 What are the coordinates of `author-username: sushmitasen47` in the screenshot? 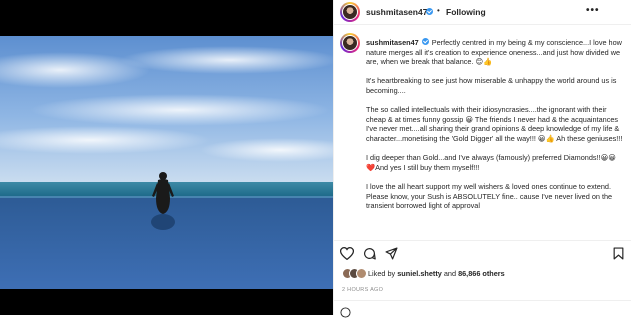 It's located at (396, 12).